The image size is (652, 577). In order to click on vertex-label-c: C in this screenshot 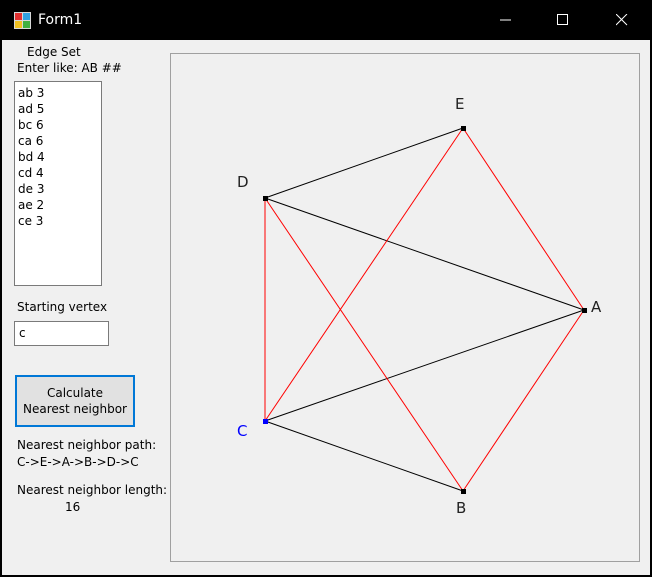, I will do `click(242, 431)`.